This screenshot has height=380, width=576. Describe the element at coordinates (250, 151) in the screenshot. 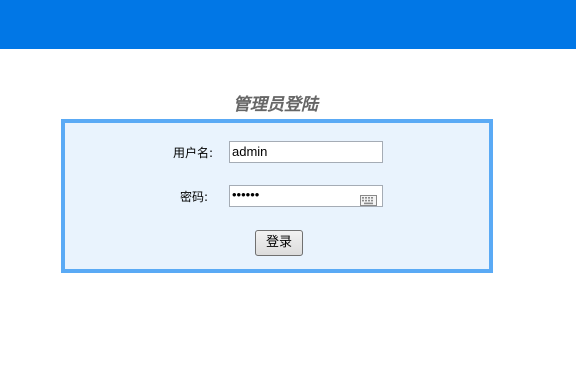

I see `username-value: admin` at that location.